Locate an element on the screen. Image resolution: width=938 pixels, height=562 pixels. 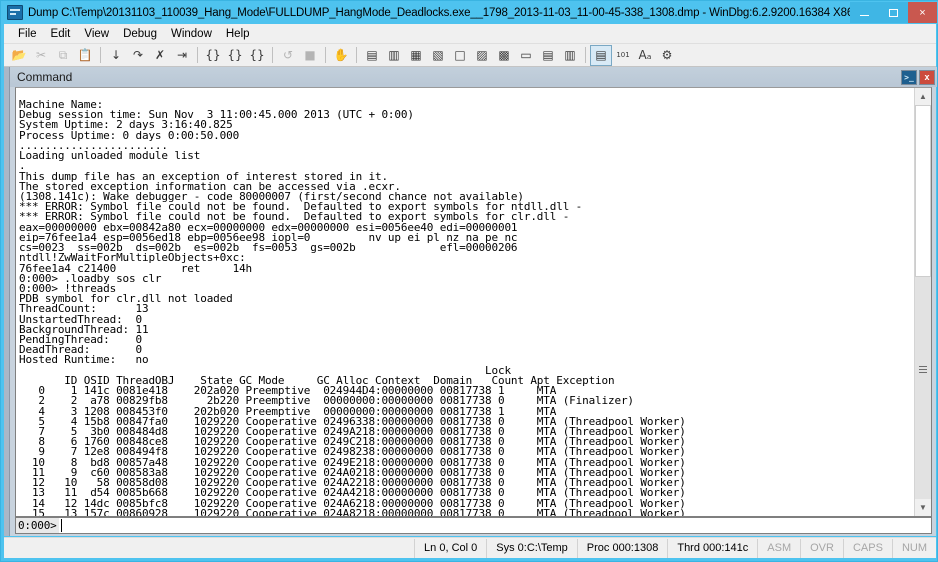
cut-icon: ✂ is located at coordinates (41, 55).